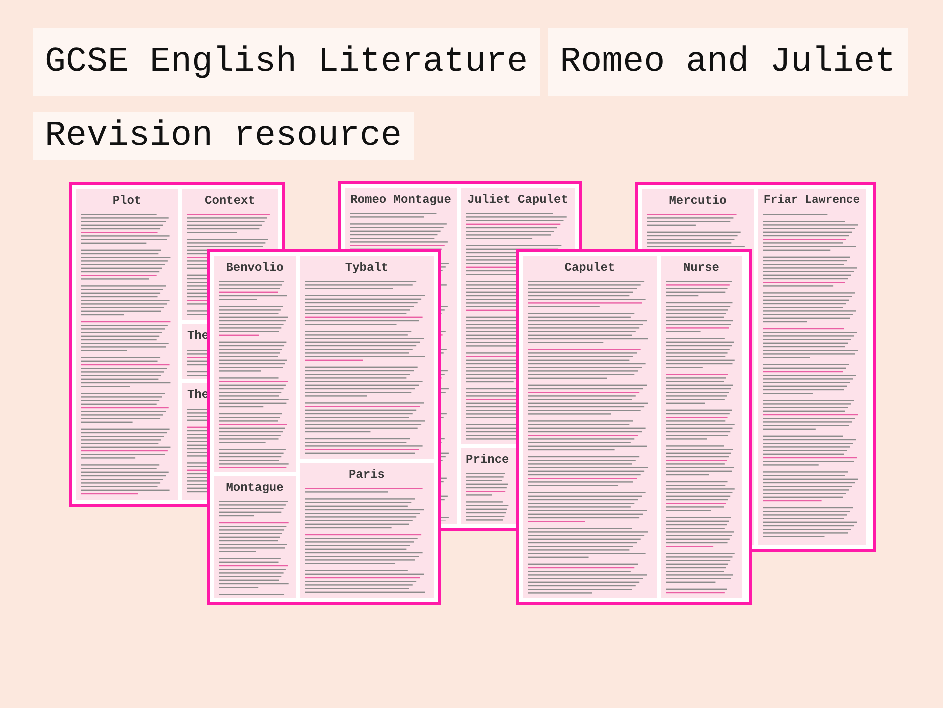  What do you see at coordinates (230, 201) in the screenshot?
I see `section-heading: Context` at bounding box center [230, 201].